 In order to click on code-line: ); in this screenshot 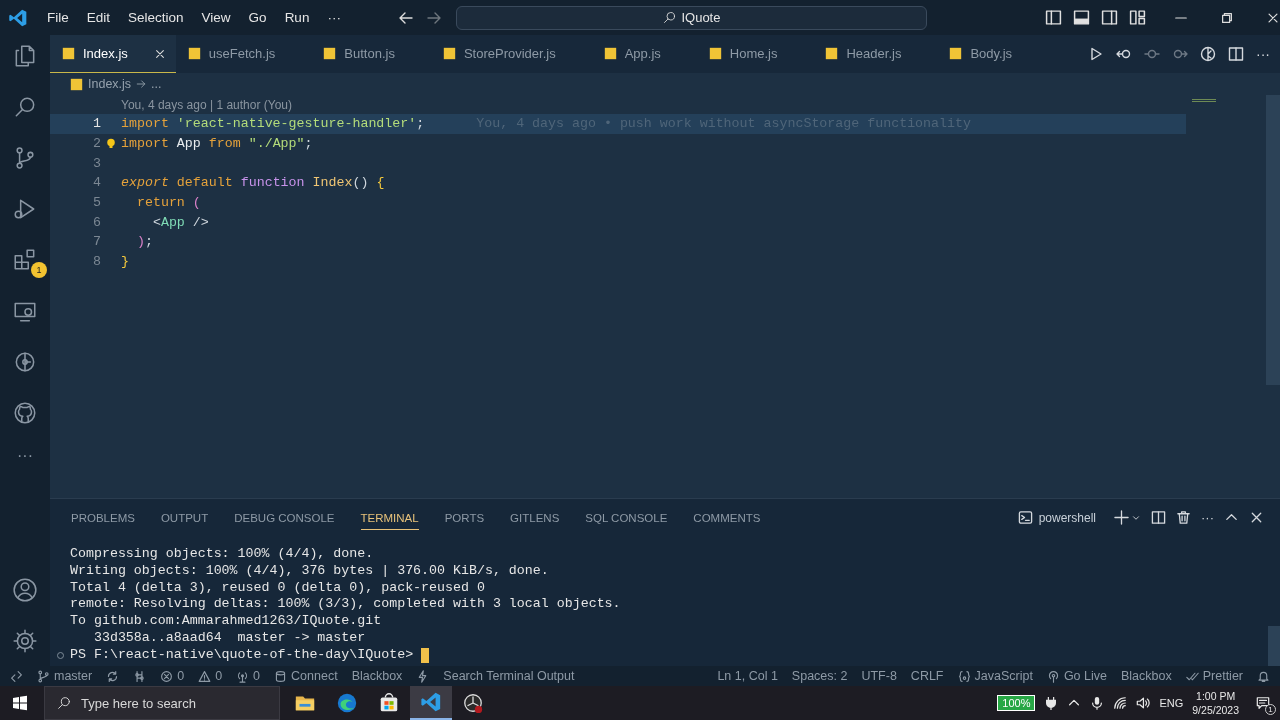, I will do `click(144, 242)`.